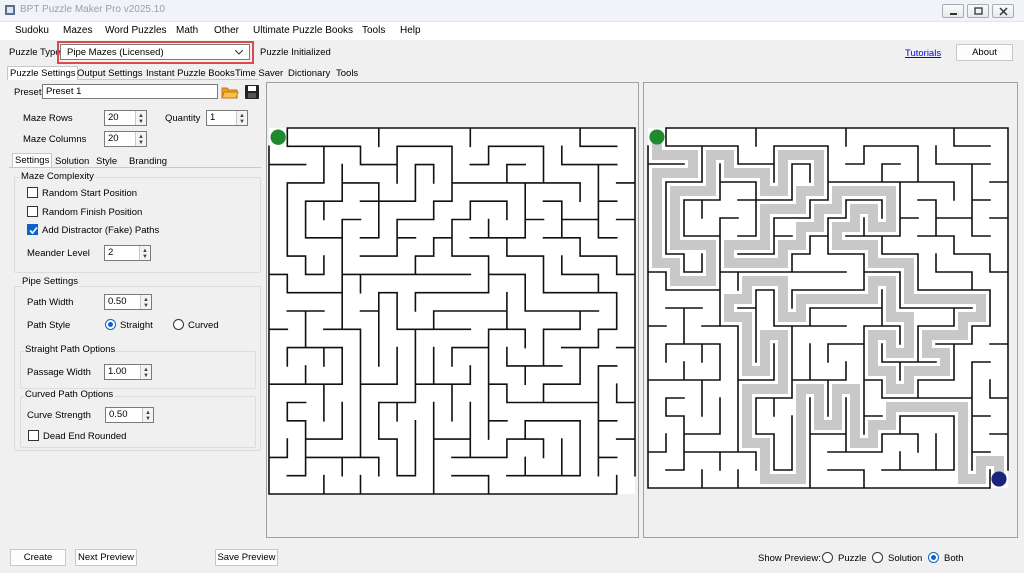  I want to click on path-style-label: Path Style, so click(49, 325).